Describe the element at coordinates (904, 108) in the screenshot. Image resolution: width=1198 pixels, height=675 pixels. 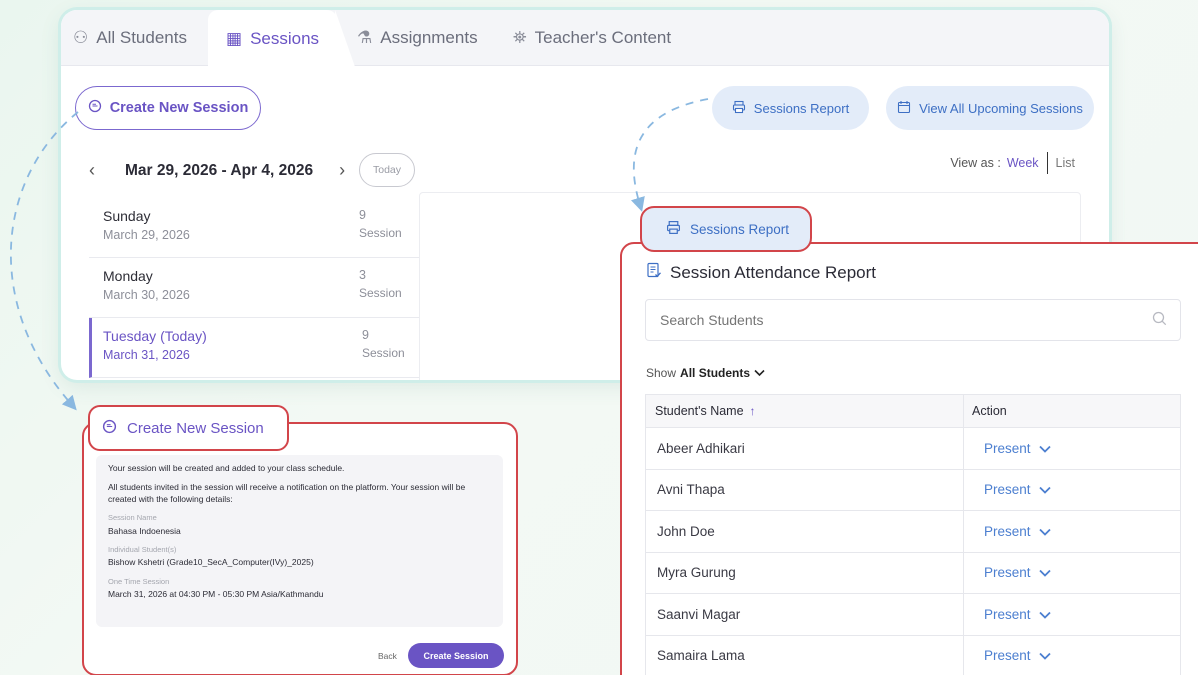
I see `calendar-icon` at that location.